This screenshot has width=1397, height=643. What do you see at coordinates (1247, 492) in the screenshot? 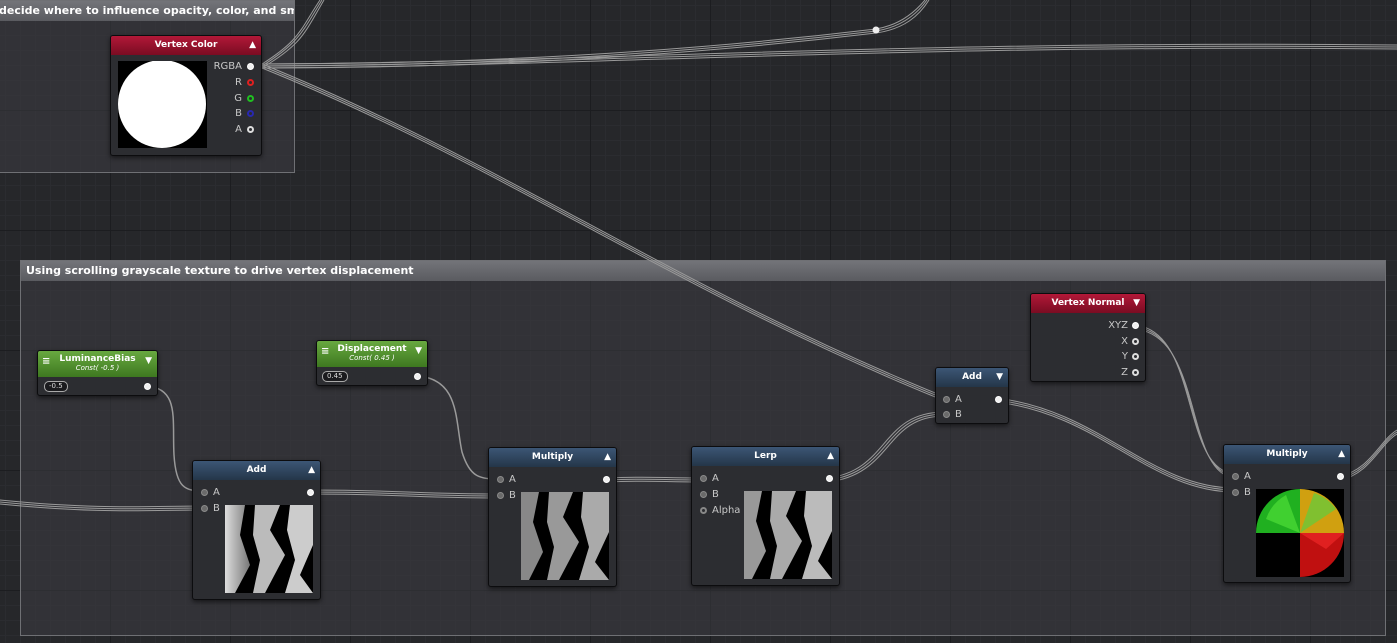
I see `multiply-right-input-b-label: B` at bounding box center [1247, 492].